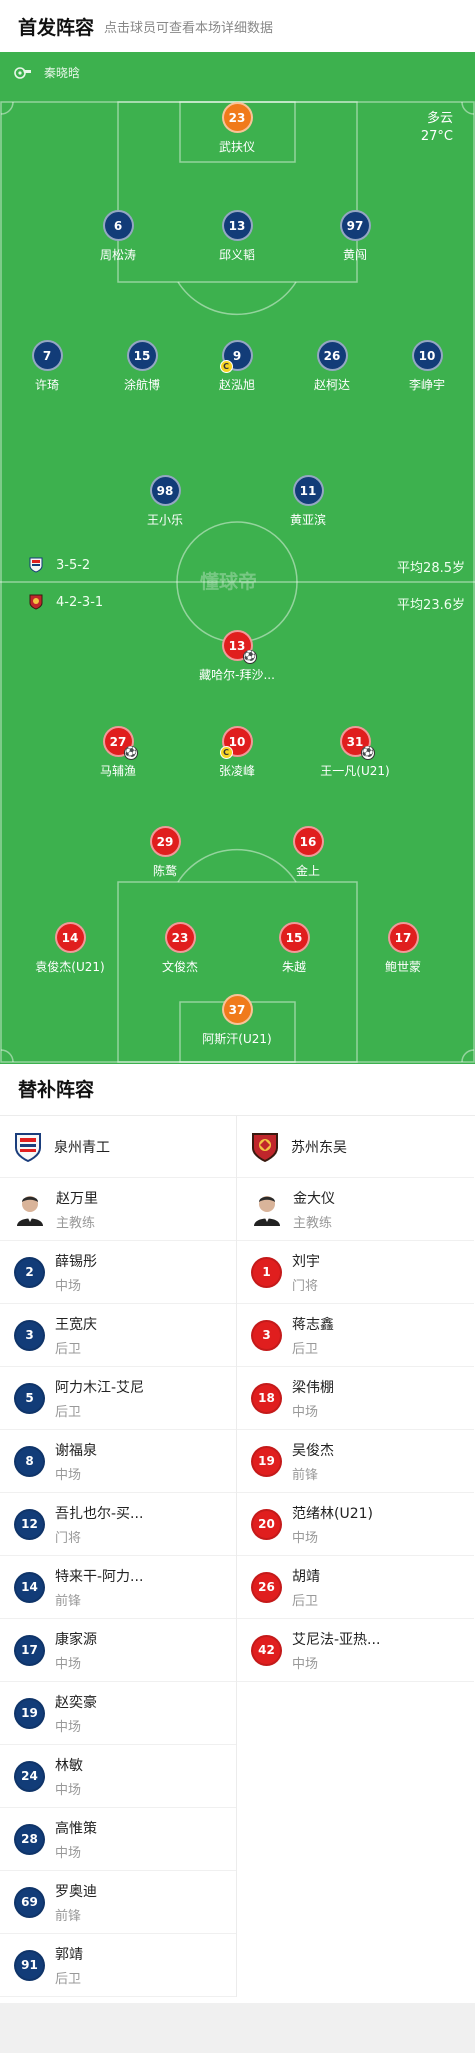  I want to click on sub-player-row: 5 阿力木江-艾尼 后卫, so click(118, 1398).